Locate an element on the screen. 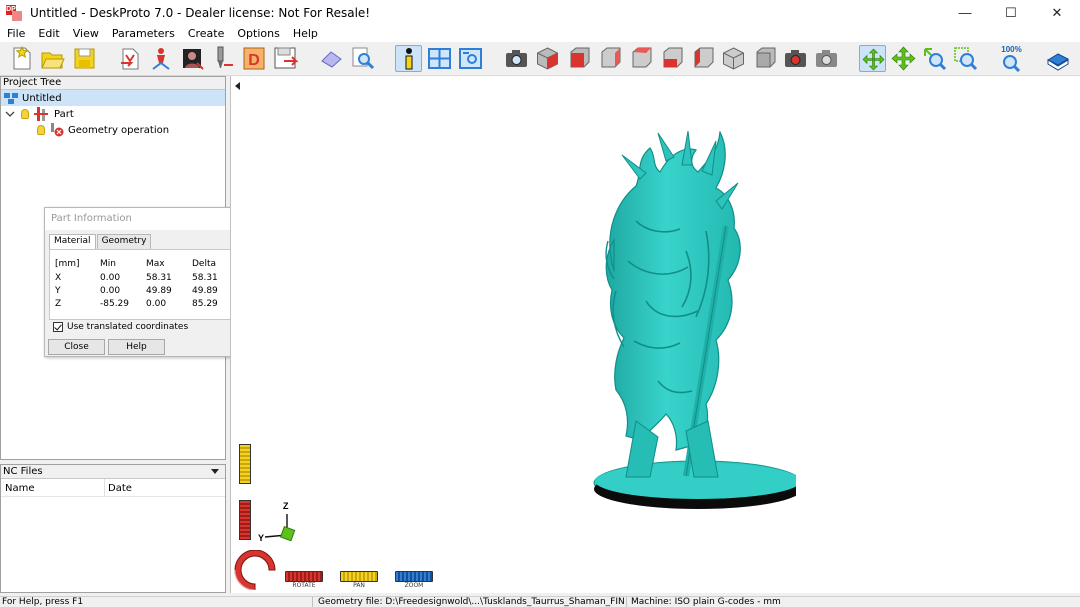 The width and height of the screenshot is (1080, 607). menu-help: Help is located at coordinates (305, 33).